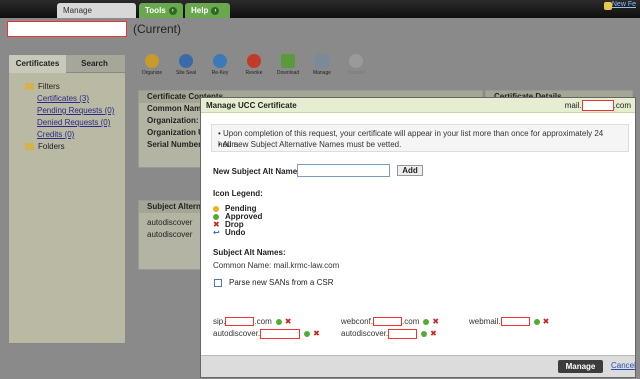 The image size is (640, 379). Describe the element at coordinates (343, 170) in the screenshot. I see `new-alt-name-input` at that location.